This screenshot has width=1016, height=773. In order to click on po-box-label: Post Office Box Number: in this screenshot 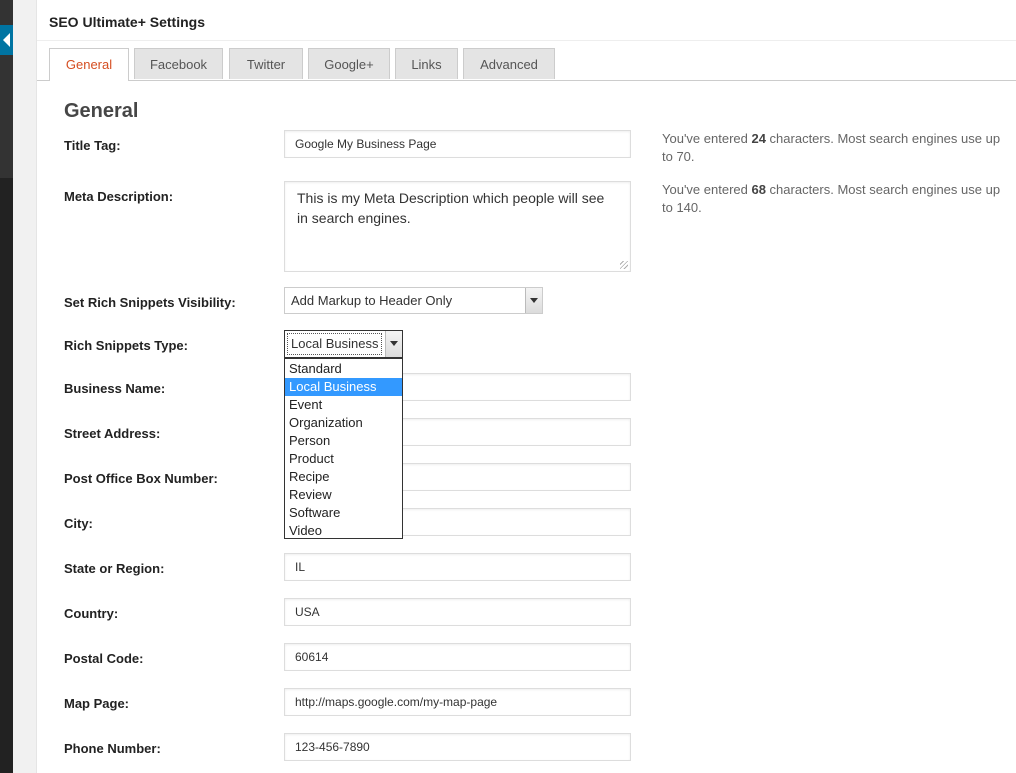, I will do `click(141, 478)`.